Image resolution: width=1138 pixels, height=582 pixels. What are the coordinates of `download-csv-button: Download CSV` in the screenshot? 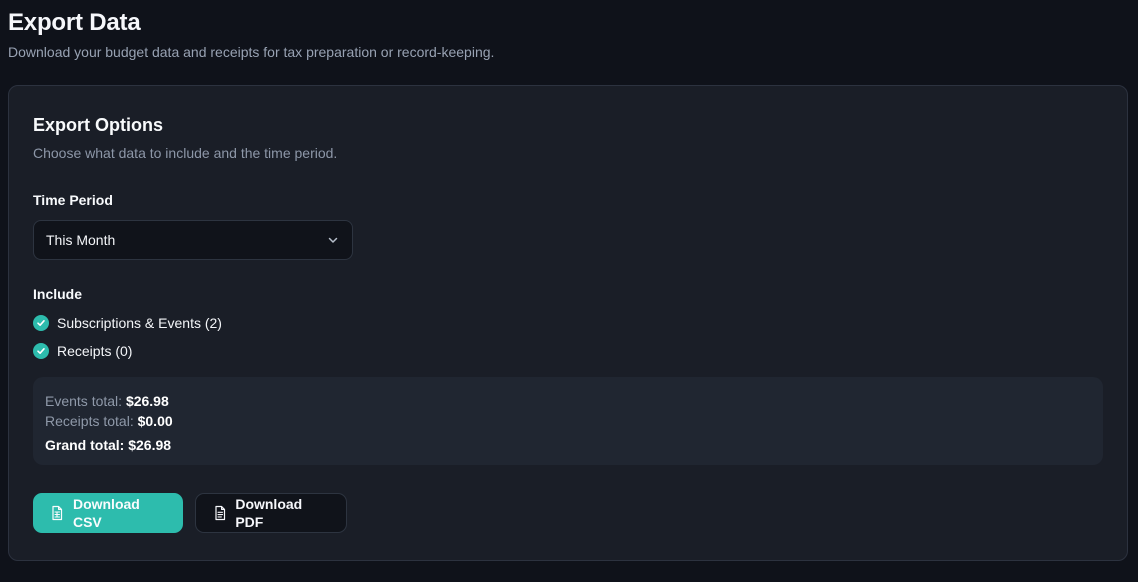 It's located at (108, 513).